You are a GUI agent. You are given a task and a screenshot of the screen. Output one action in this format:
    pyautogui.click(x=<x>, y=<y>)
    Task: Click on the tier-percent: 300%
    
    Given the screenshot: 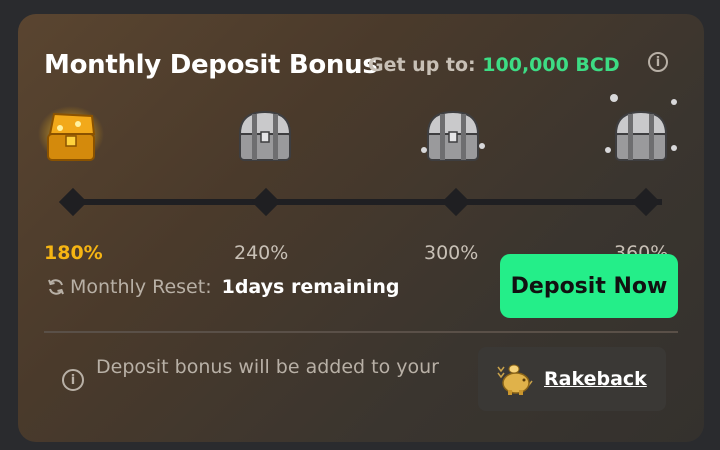 What is the action you would take?
    pyautogui.click(x=451, y=253)
    